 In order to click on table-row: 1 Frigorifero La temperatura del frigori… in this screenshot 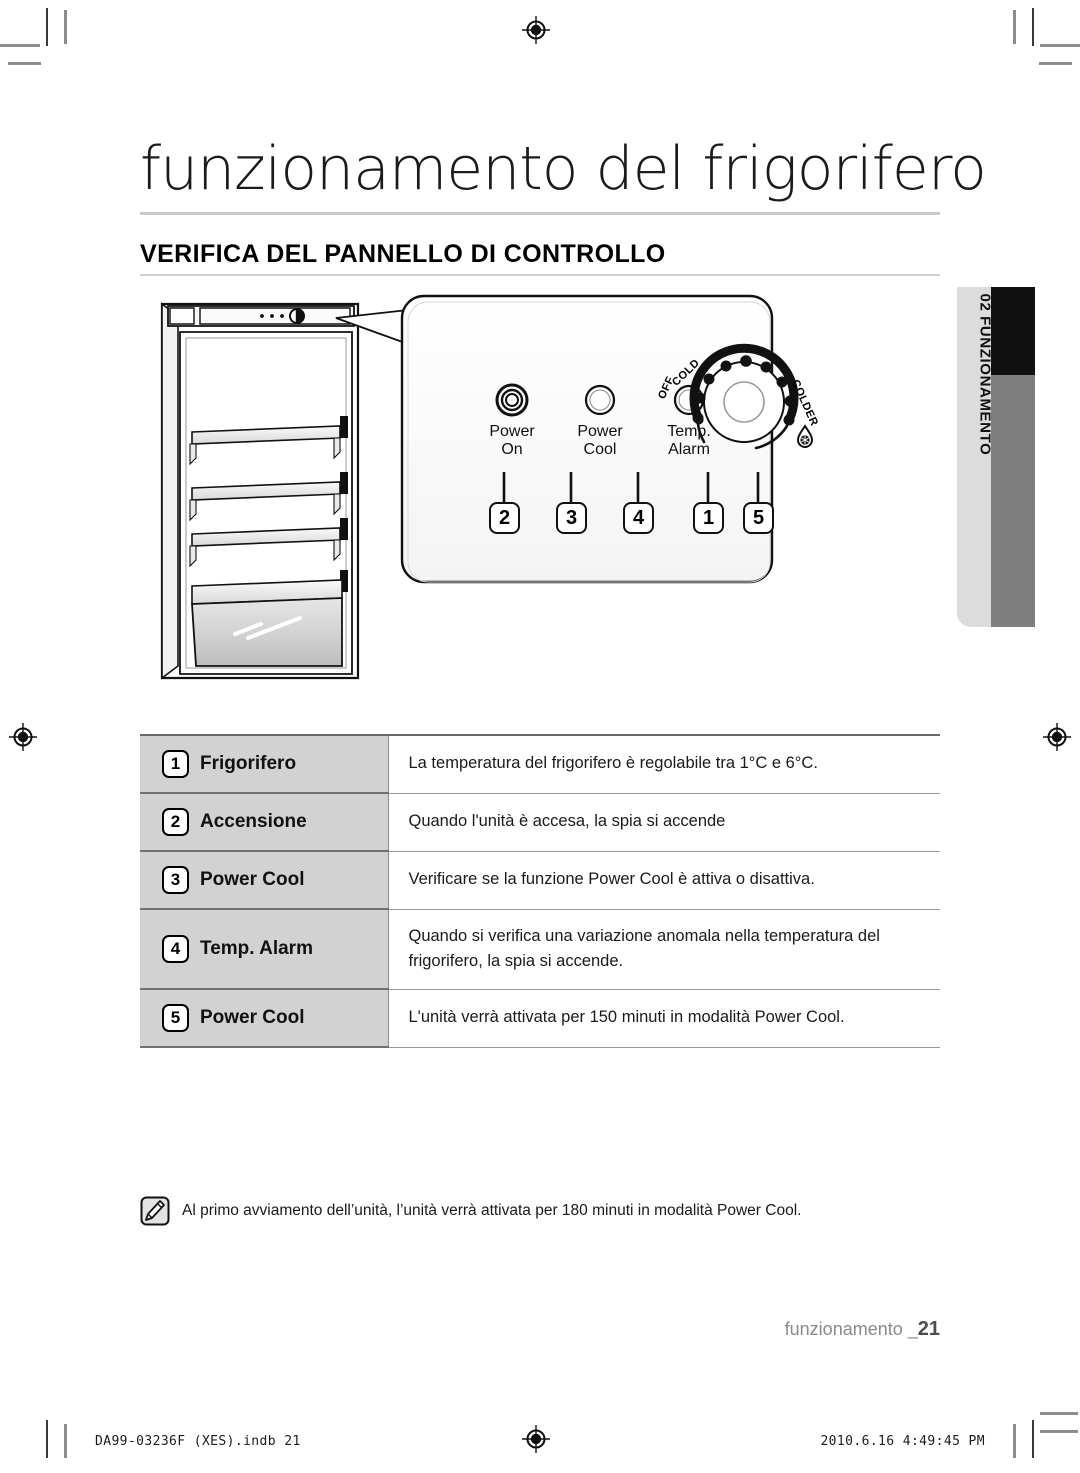, I will do `click(540, 764)`.